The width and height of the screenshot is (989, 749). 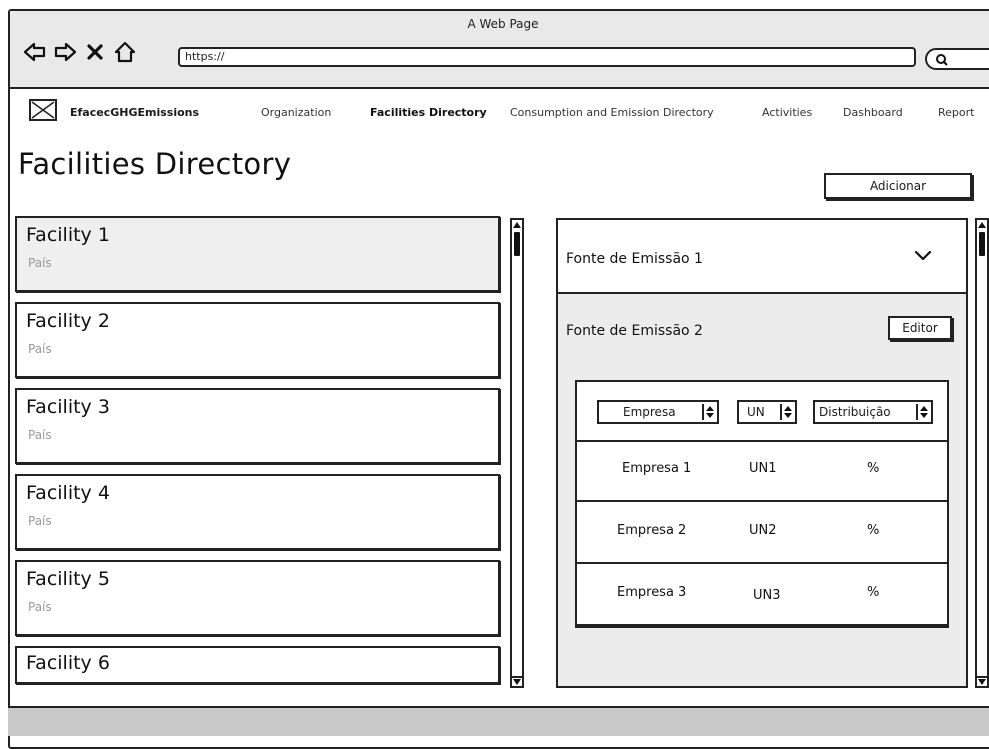 What do you see at coordinates (68, 321) in the screenshot?
I see `facility-name: Facility 2` at bounding box center [68, 321].